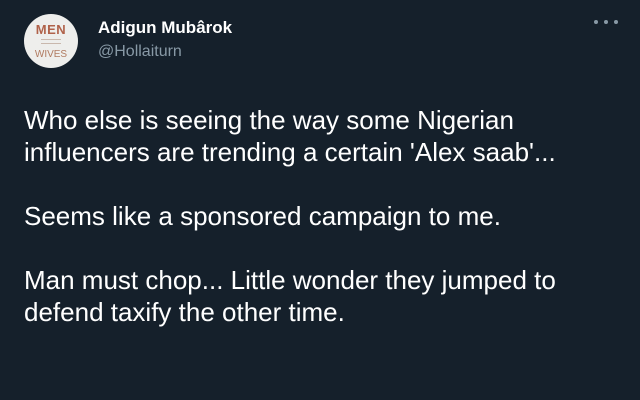 The width and height of the screenshot is (640, 400). What do you see at coordinates (165, 40) in the screenshot?
I see `author-info: Adigun Mubârok @Hollaiturn` at bounding box center [165, 40].